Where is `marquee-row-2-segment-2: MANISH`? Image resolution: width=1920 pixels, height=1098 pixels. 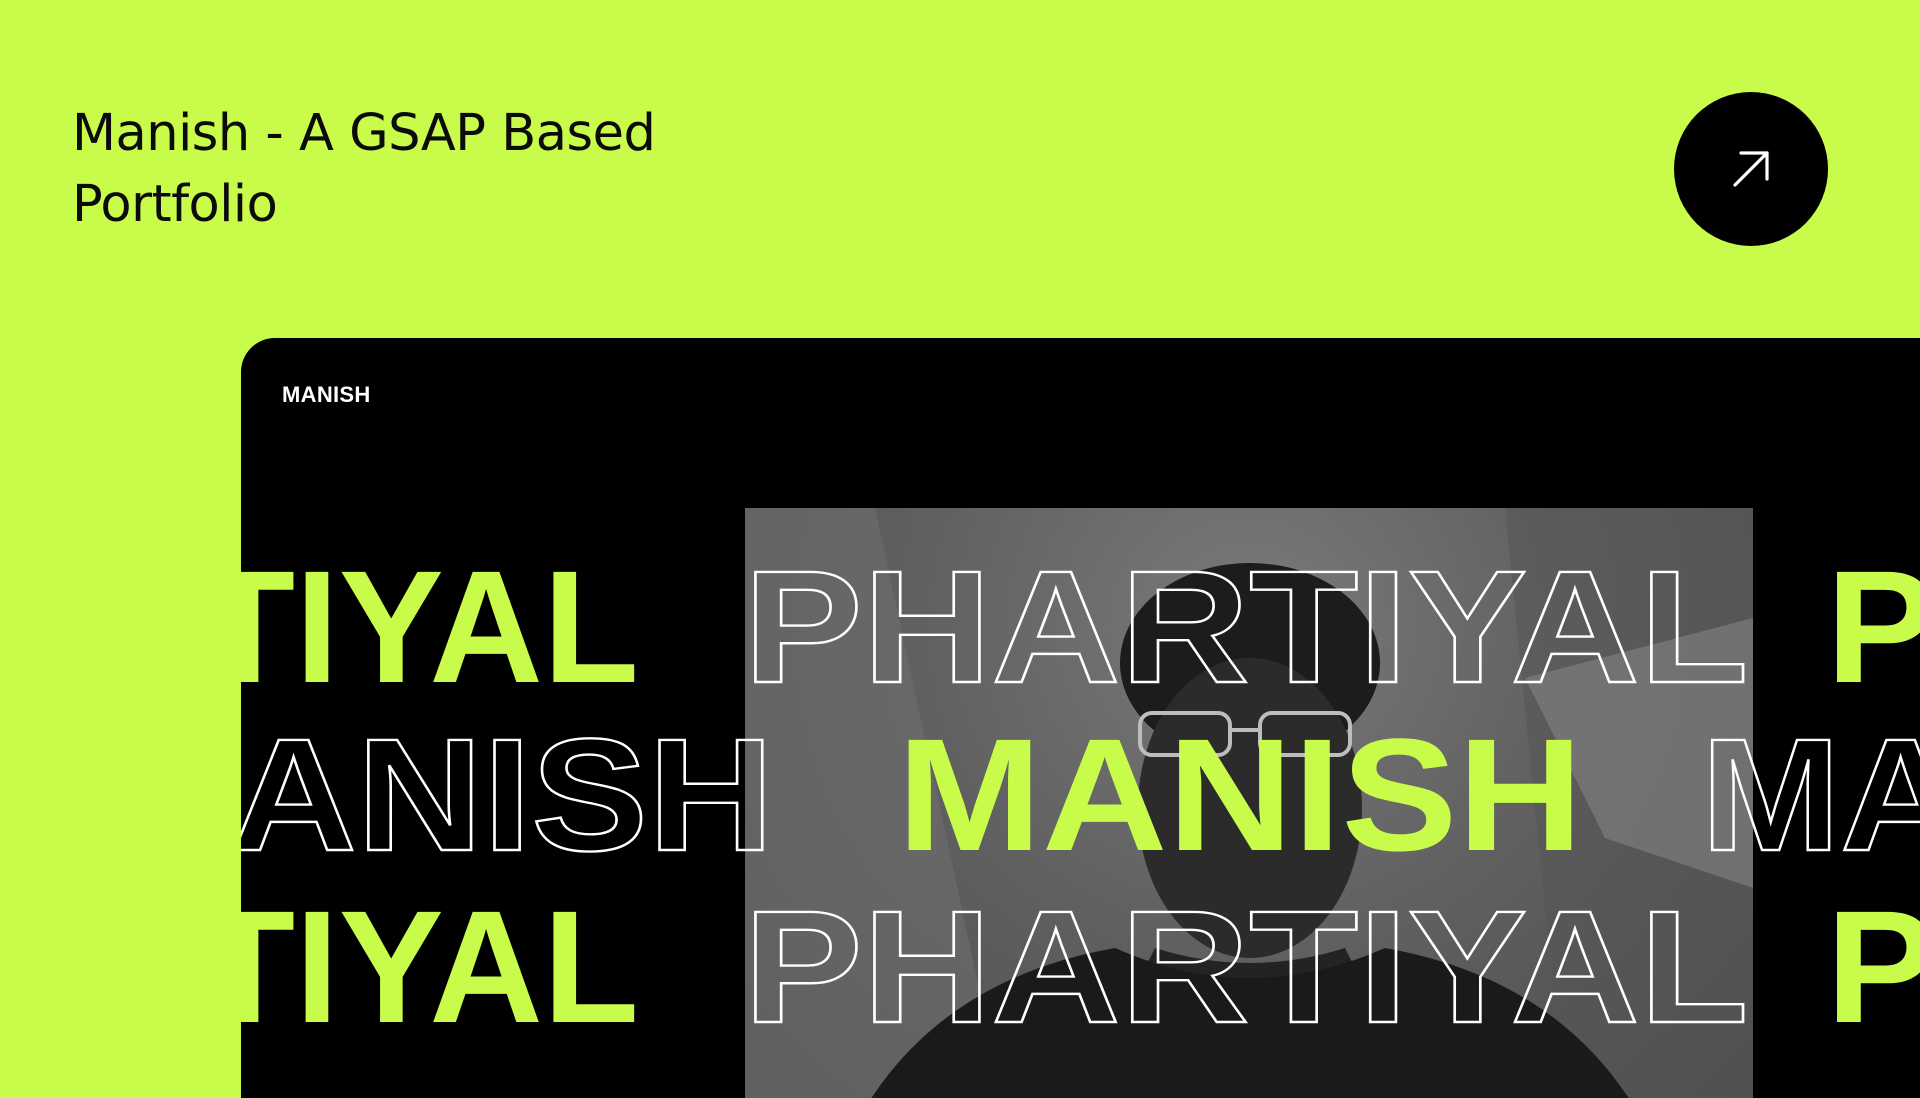
marquee-row-2-segment-2: MANISH is located at coordinates (1240, 794).